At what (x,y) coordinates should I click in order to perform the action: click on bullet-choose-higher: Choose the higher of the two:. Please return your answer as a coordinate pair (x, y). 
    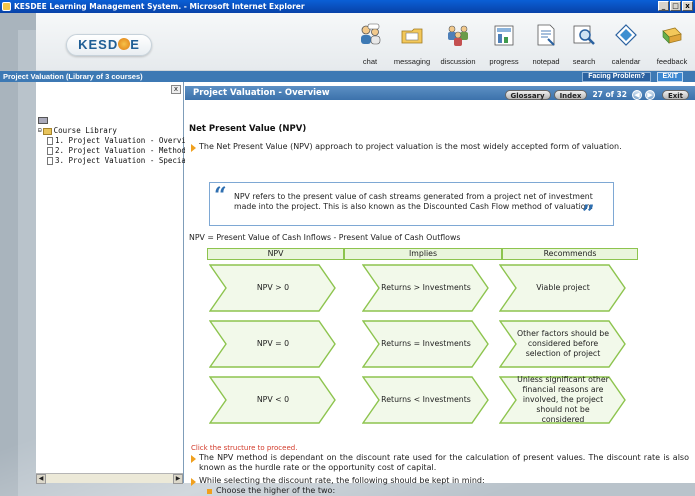
    Looking at the image, I should click on (276, 490).